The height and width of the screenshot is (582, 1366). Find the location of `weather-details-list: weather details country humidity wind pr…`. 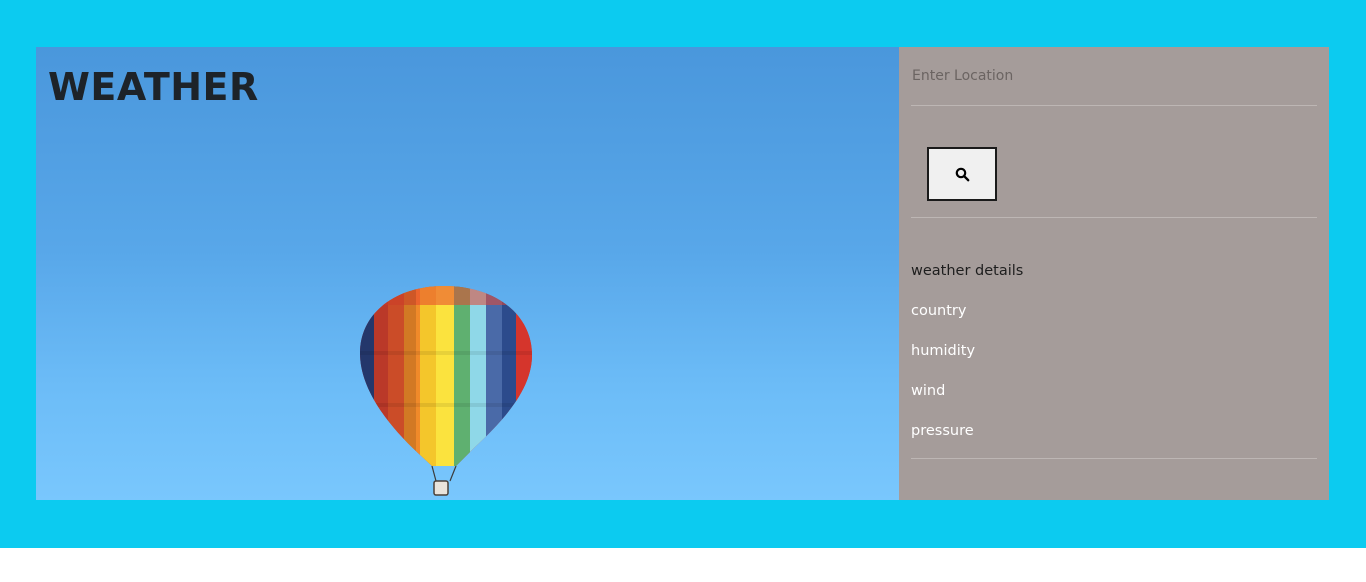

weather-details-list: weather details country humidity wind pr… is located at coordinates (967, 361).